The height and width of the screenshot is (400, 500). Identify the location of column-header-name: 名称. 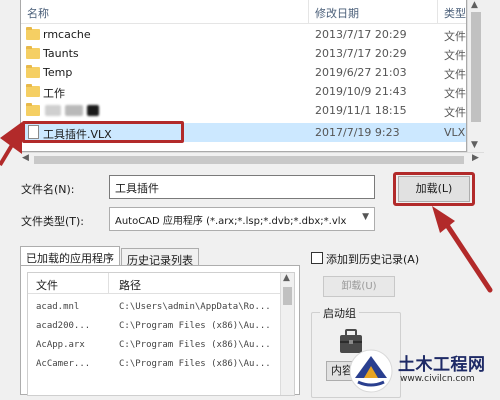
(38, 13).